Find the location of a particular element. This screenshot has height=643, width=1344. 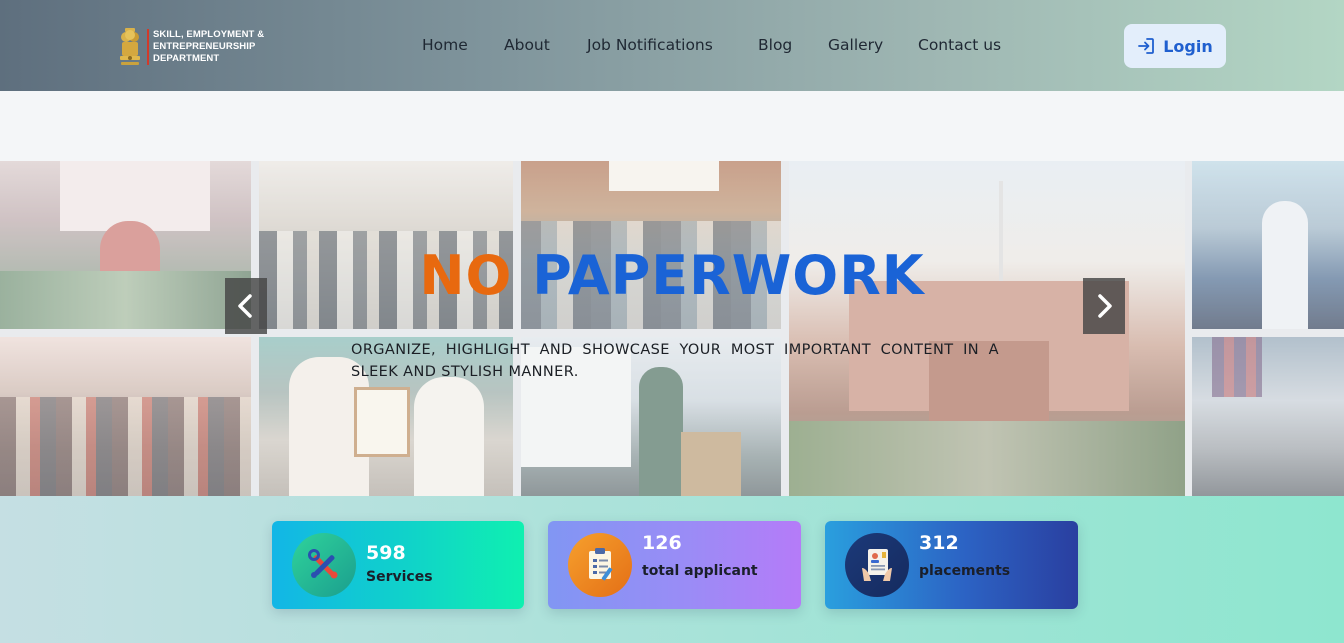

carousel-next-button is located at coordinates (1104, 306).